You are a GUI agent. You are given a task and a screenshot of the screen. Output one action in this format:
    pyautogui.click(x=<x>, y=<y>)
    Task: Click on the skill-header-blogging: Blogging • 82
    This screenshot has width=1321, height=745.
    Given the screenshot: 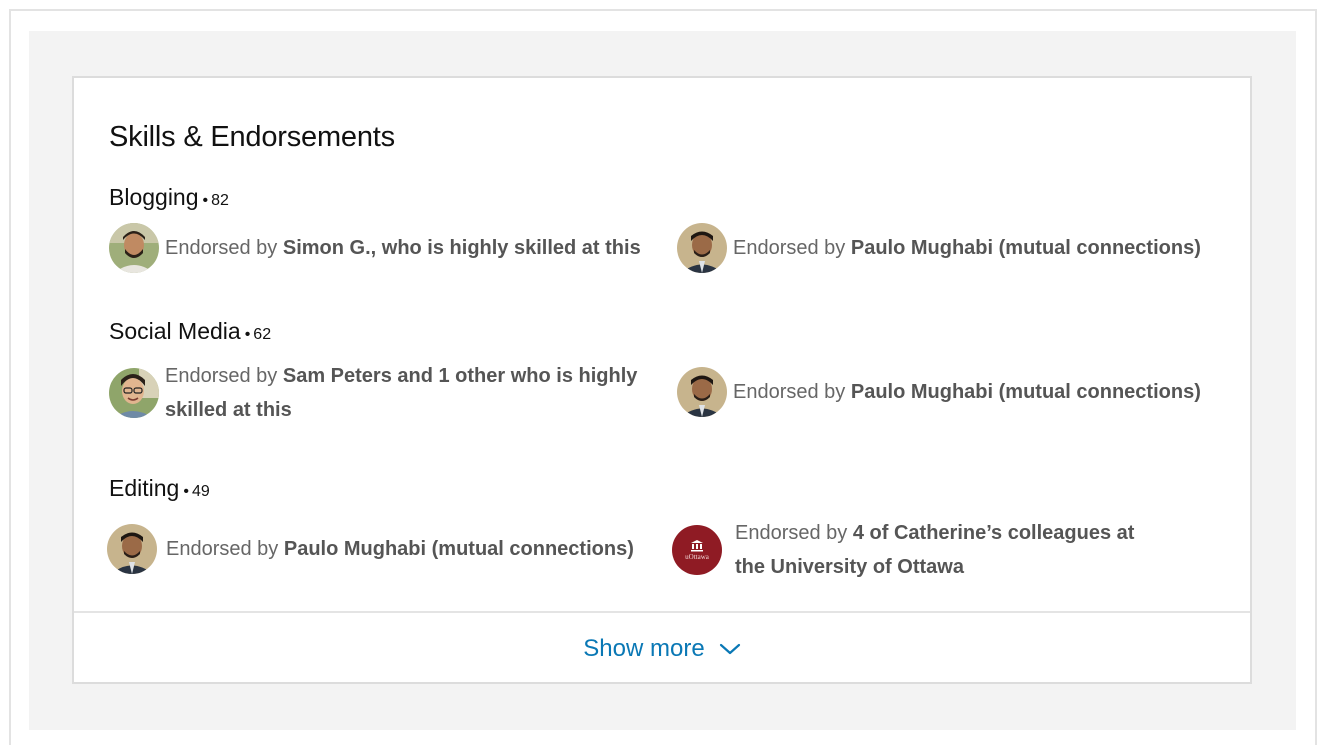 What is the action you would take?
    pyautogui.click(x=169, y=197)
    